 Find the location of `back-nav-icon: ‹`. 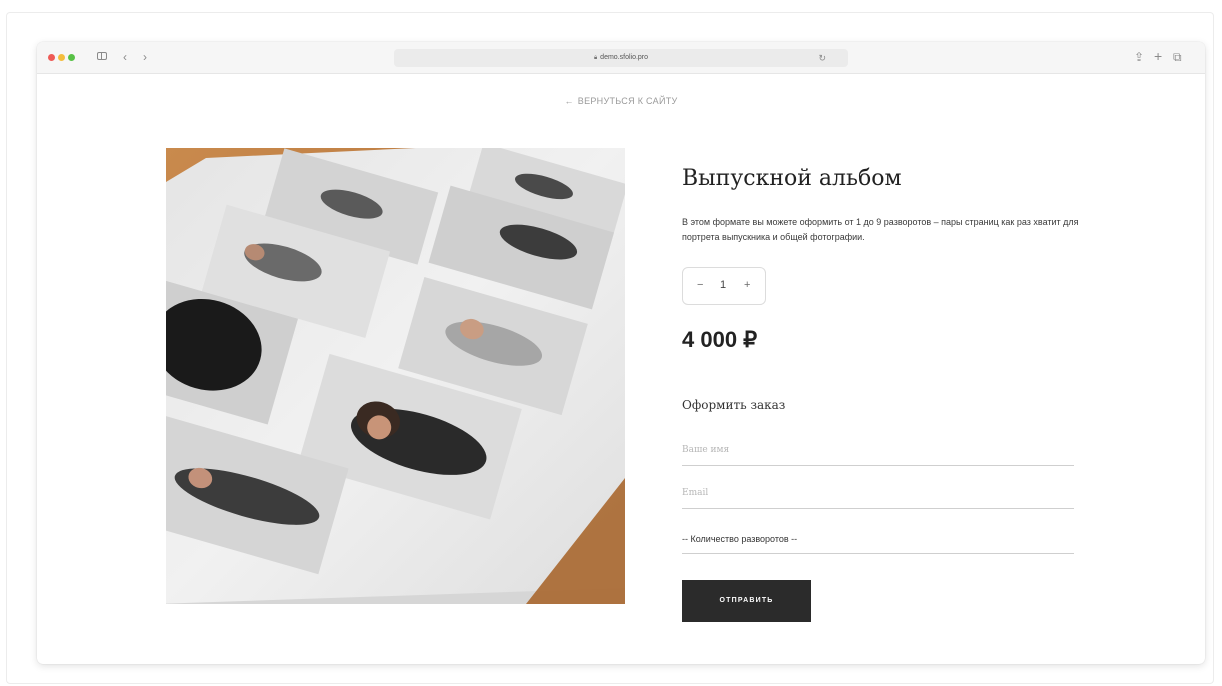

back-nav-icon: ‹ is located at coordinates (125, 57).